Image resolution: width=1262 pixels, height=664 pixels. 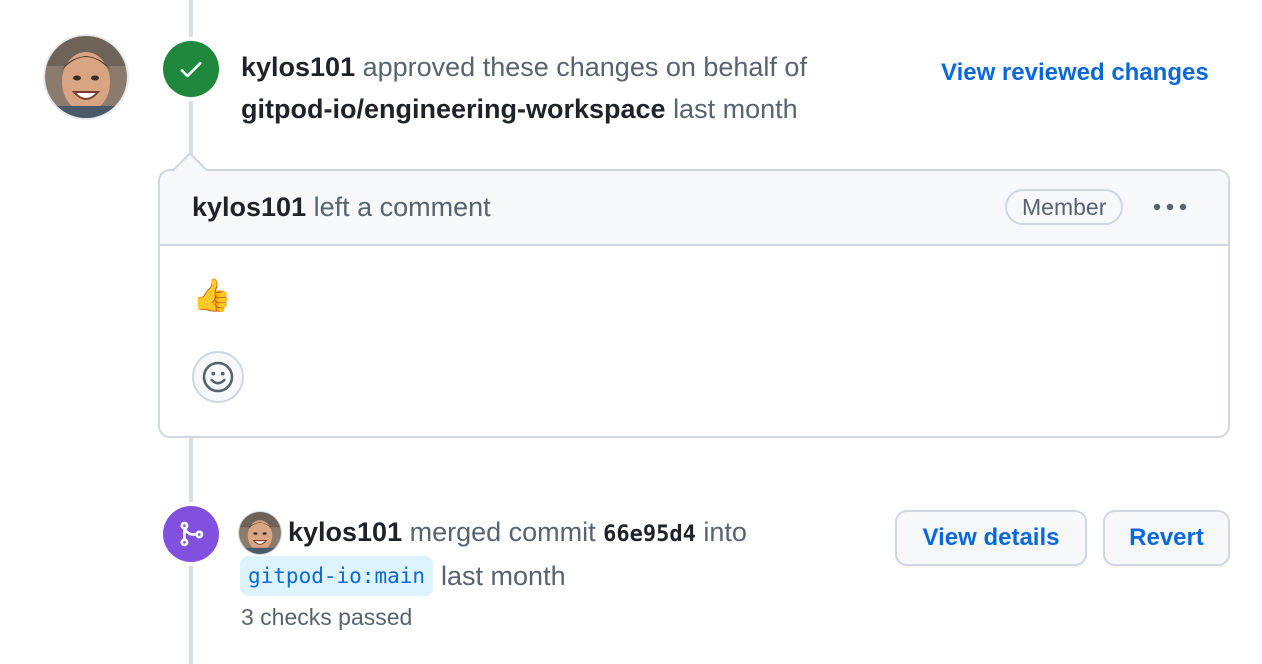 I want to click on review-team-link: gitpod-io/engineering-workspace, so click(x=453, y=109).